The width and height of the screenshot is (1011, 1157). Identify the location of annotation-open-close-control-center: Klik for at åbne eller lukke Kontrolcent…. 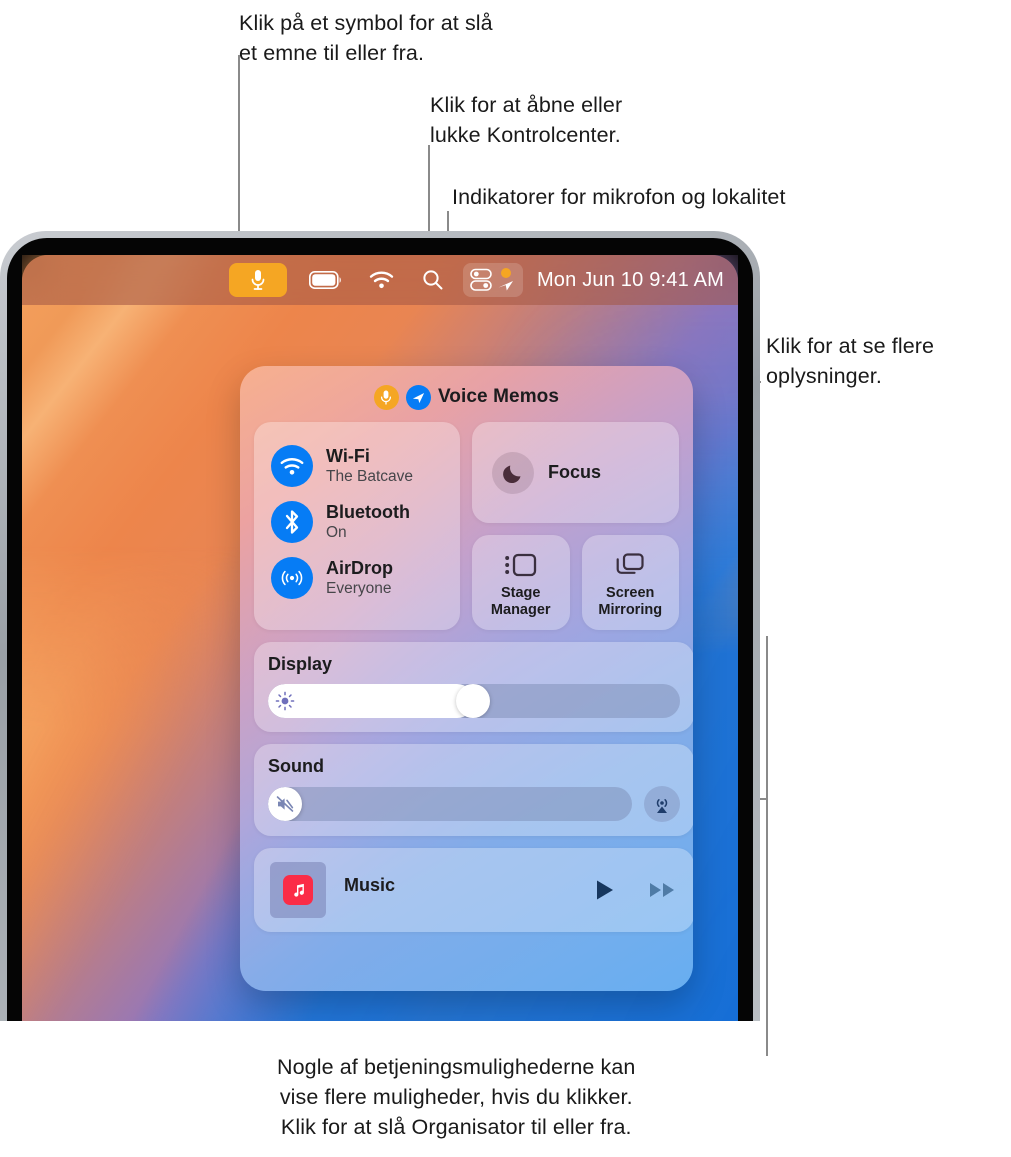
(526, 120).